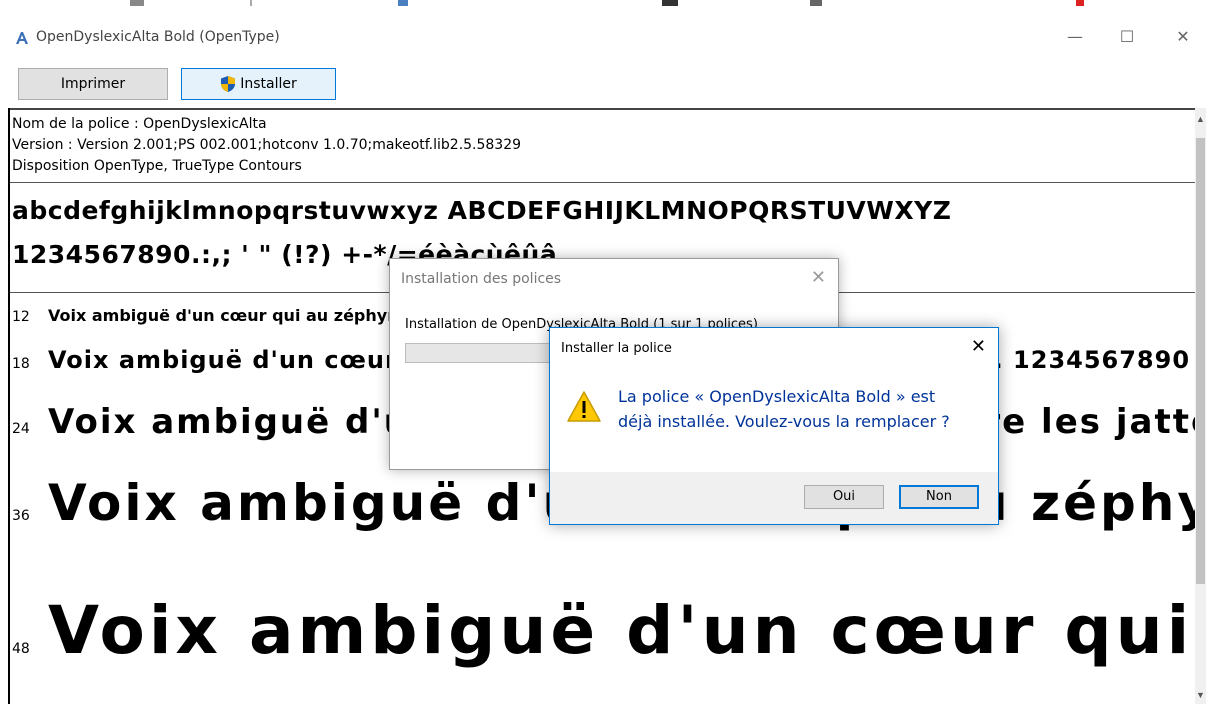 Image resolution: width=1206 pixels, height=704 pixels. I want to click on font-layout-line: Disposition OpenType, TrueType Contours, so click(157, 166).